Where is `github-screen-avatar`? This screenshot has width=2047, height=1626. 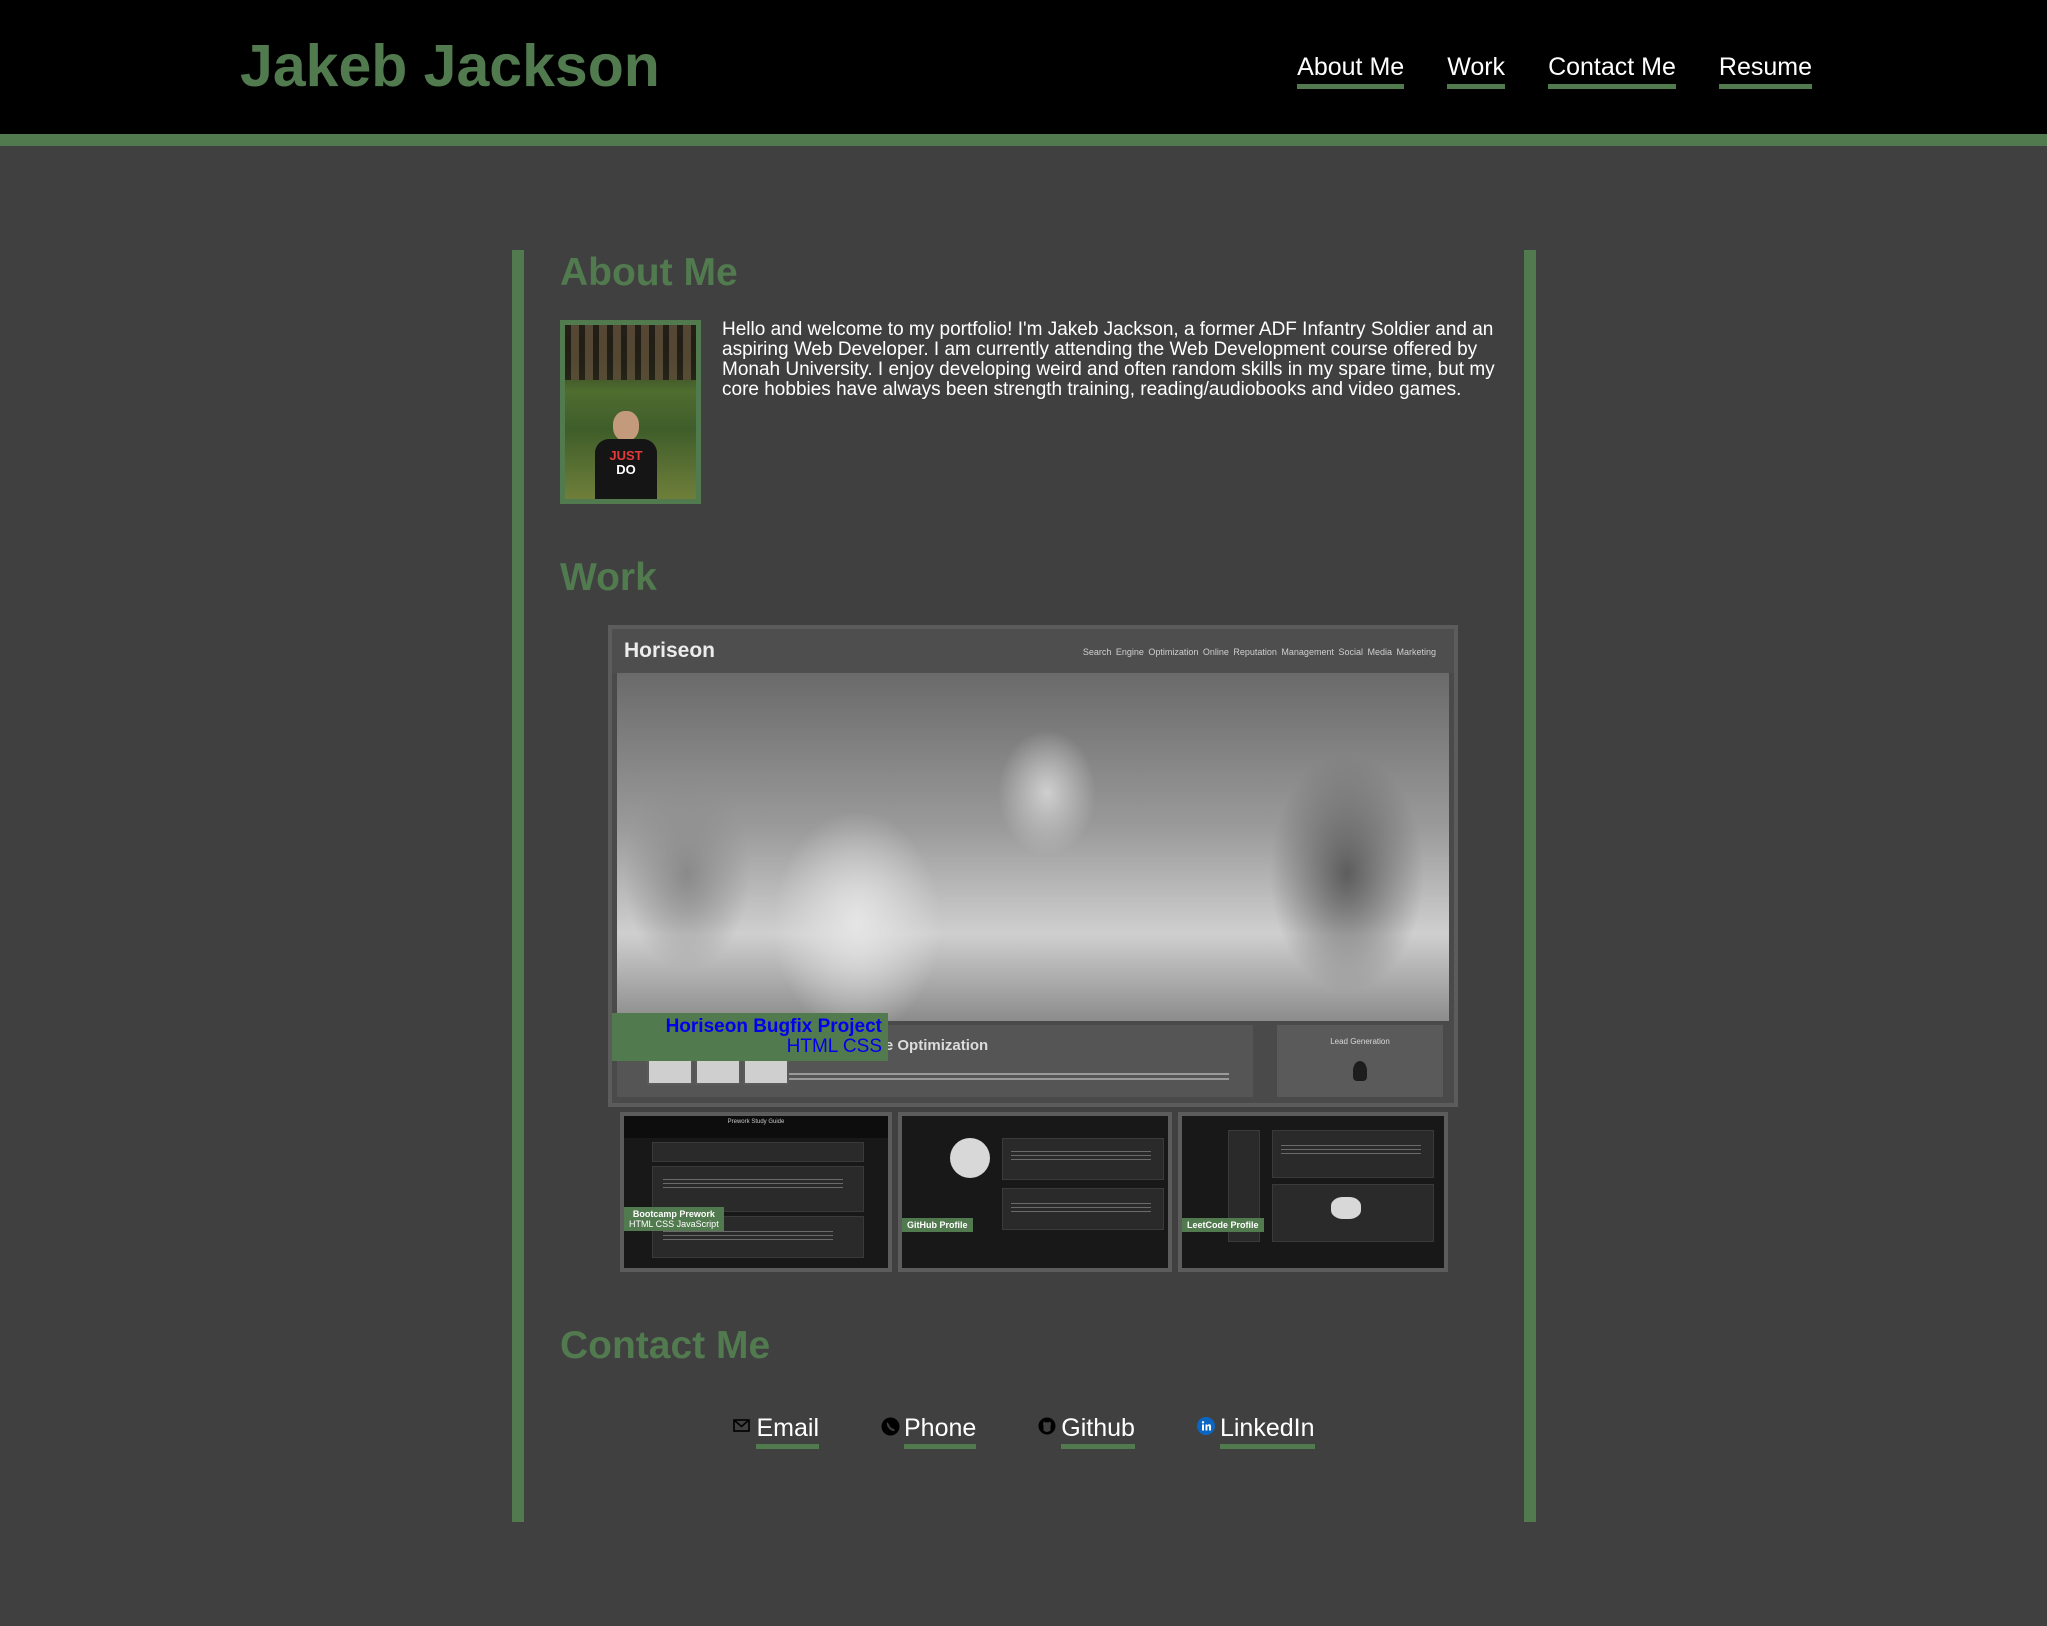 github-screen-avatar is located at coordinates (970, 1158).